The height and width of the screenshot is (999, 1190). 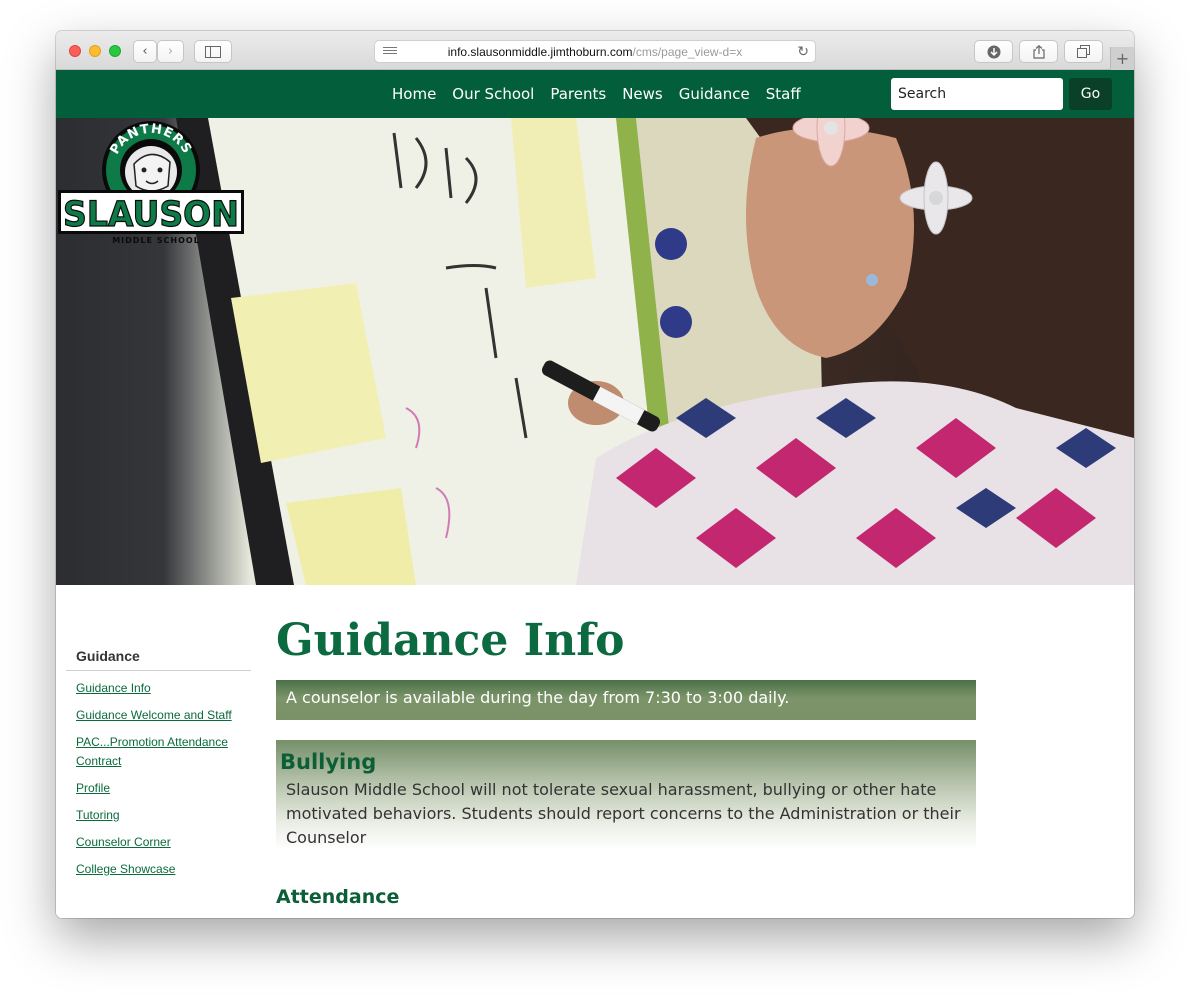 What do you see at coordinates (158, 659) in the screenshot?
I see `sidebar-title: Guidance` at bounding box center [158, 659].